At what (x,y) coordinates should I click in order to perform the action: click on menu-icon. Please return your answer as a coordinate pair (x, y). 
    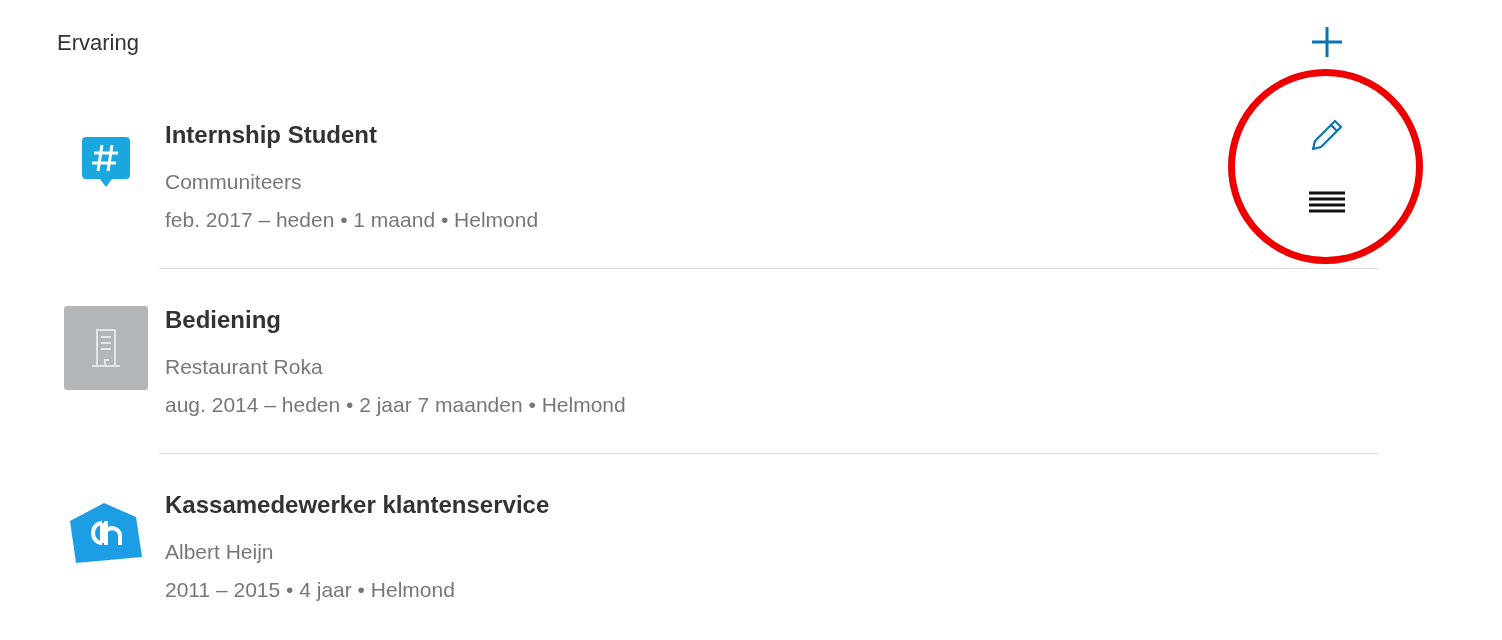
    Looking at the image, I should click on (1327, 202).